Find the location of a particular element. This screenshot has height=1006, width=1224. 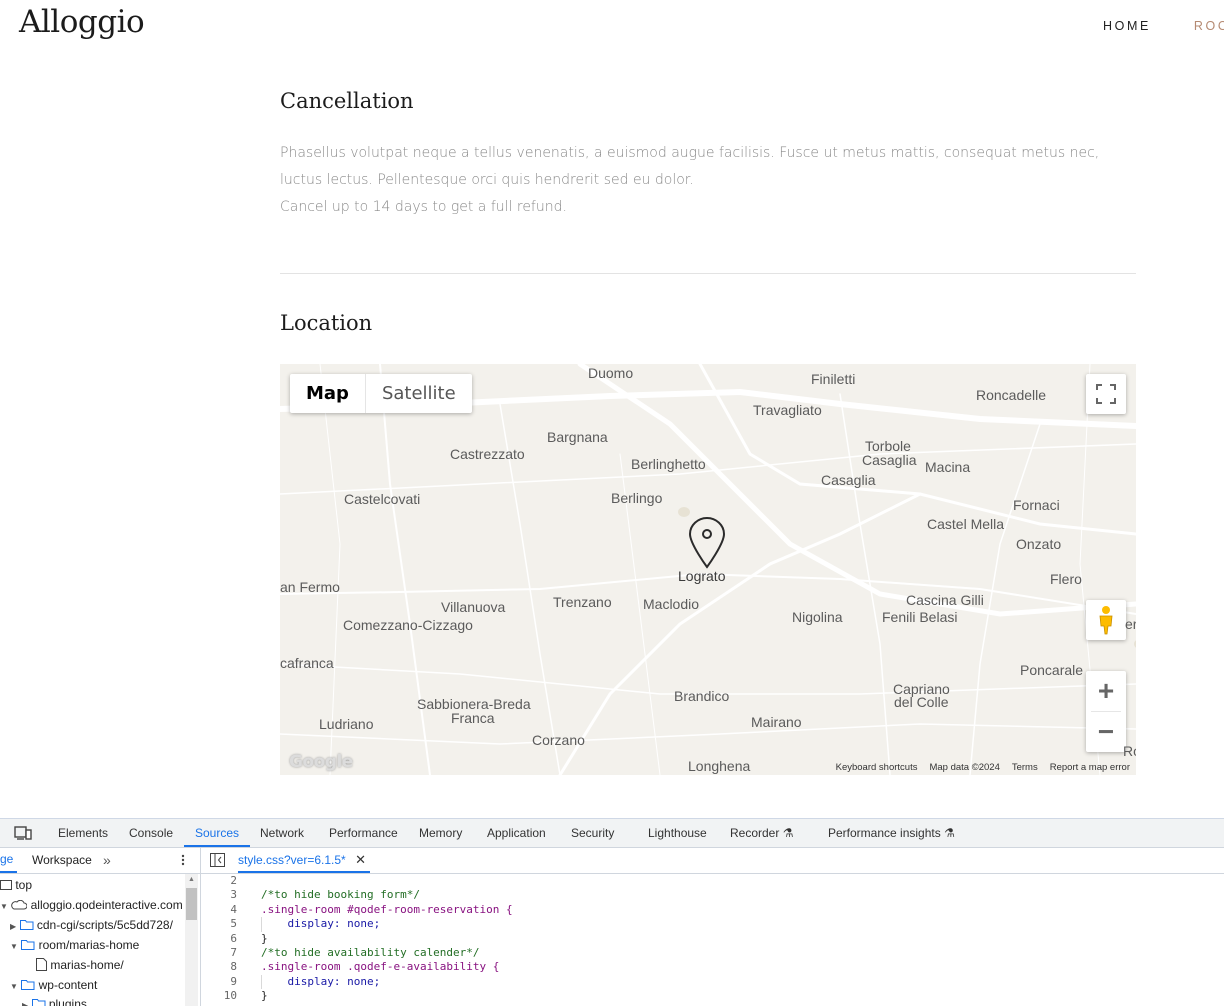

tree-item-domain: ▼ alloggio.qodeinteractive.com is located at coordinates (91, 905).